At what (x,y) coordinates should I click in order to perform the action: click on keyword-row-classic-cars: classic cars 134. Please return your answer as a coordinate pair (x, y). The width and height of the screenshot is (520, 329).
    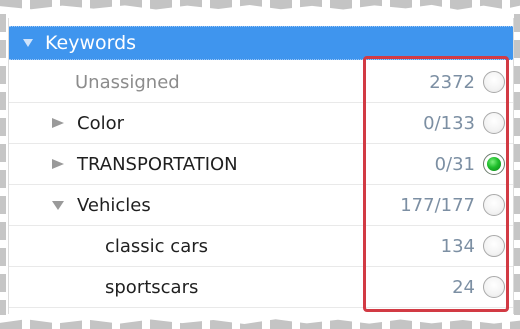
    Looking at the image, I should click on (261, 246).